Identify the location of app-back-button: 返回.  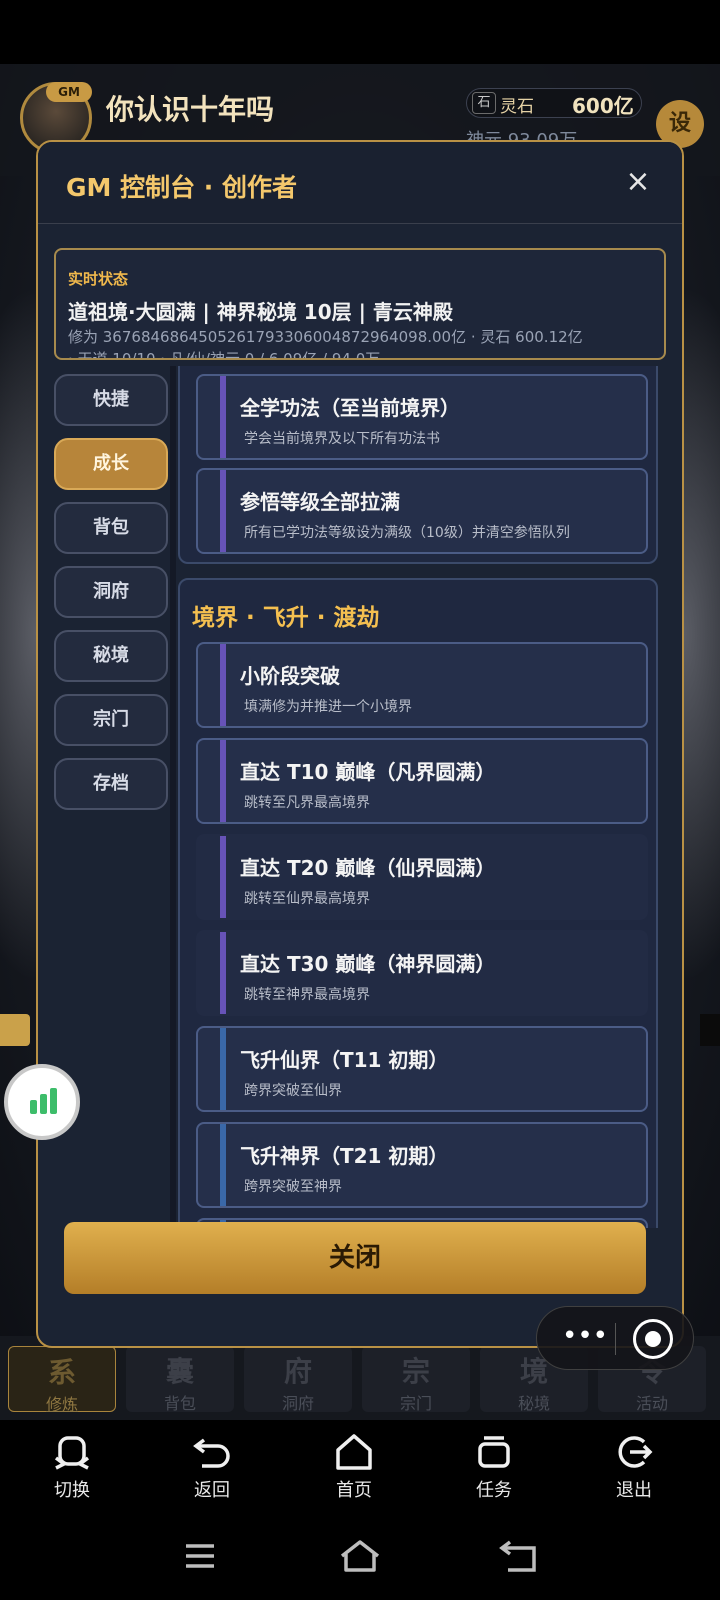
(212, 1467).